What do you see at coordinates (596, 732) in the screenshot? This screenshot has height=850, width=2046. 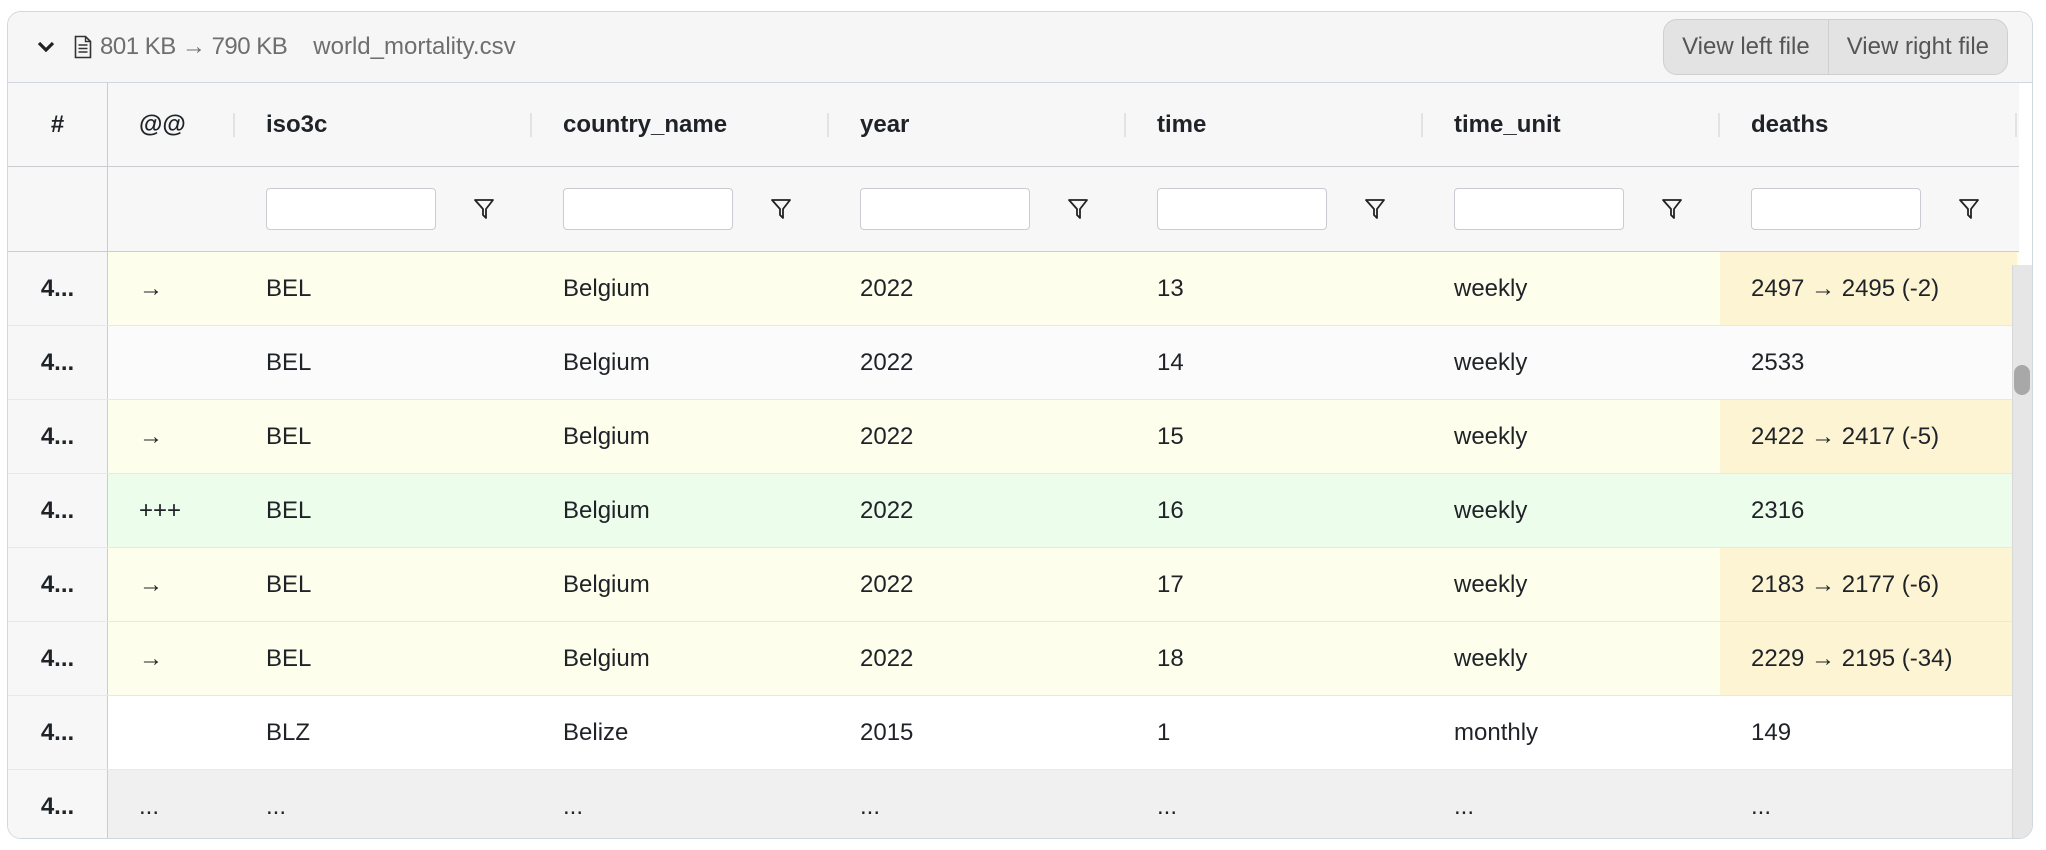 I see `cell-country-name: Belize` at bounding box center [596, 732].